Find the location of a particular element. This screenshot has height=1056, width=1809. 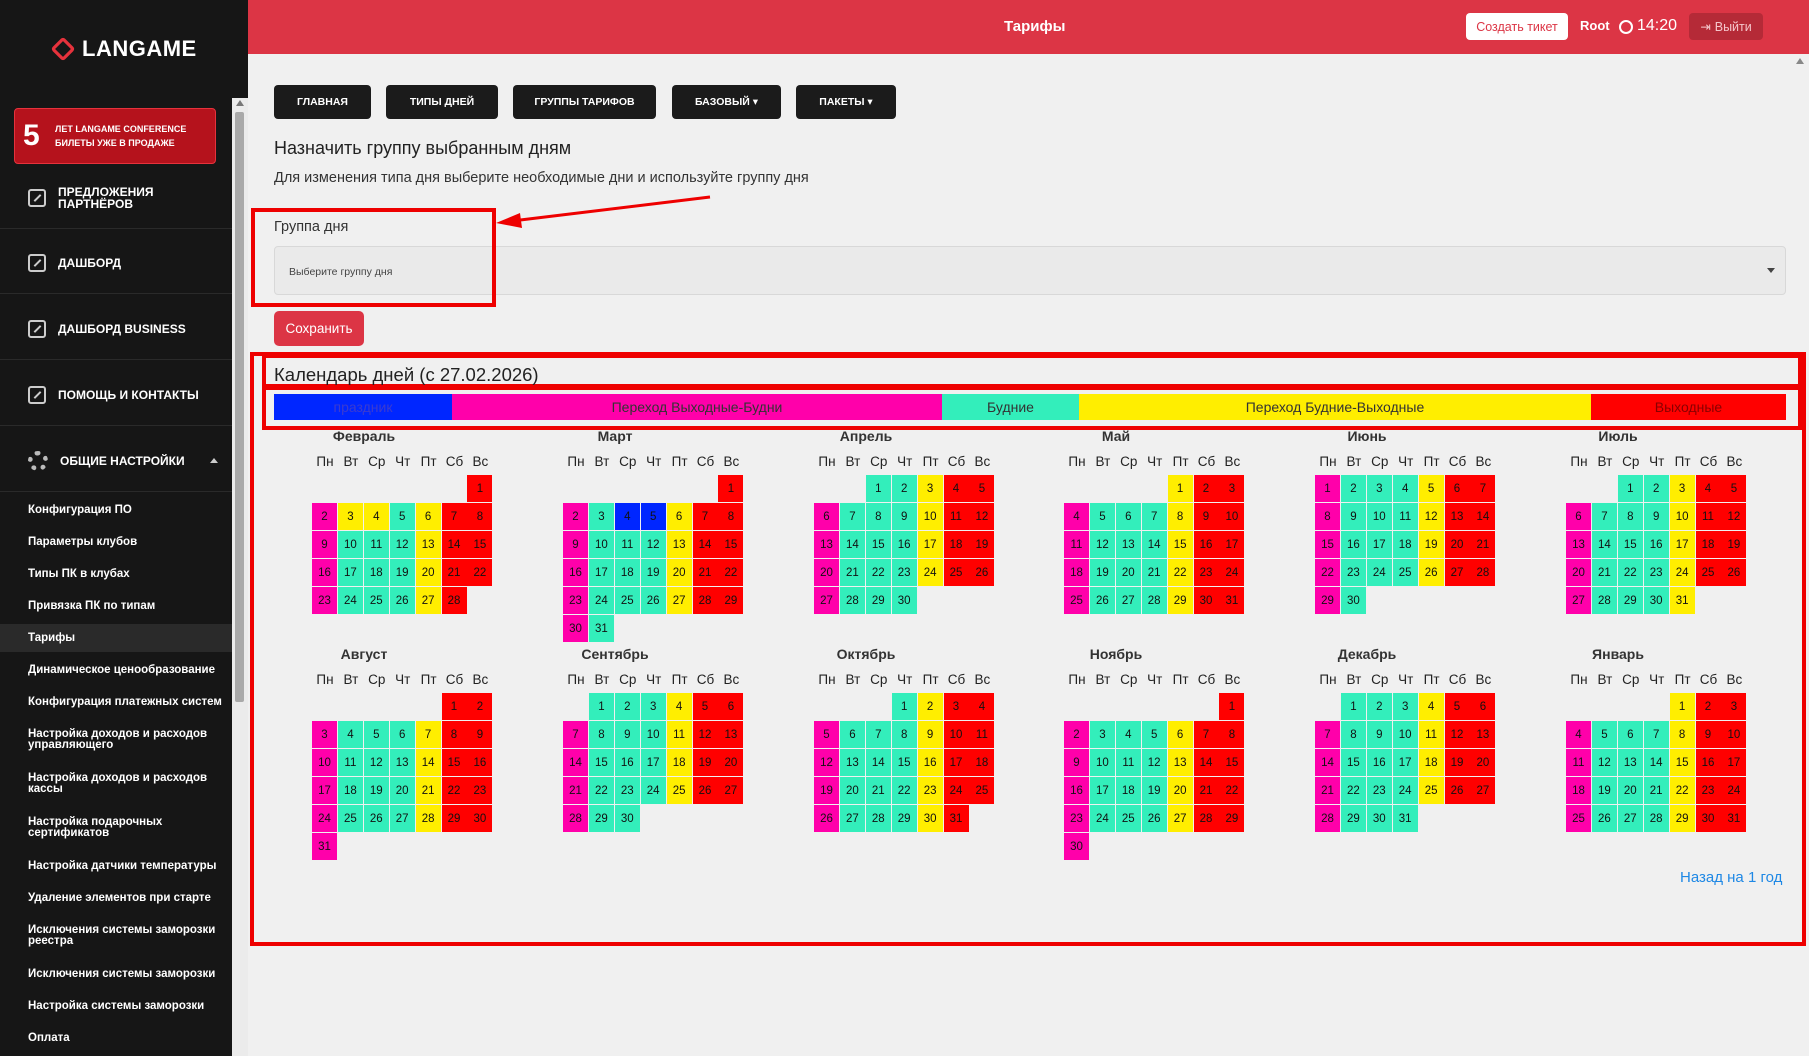

sidebar-item-pc-types: Типы ПК в клубах is located at coordinates (116, 574).